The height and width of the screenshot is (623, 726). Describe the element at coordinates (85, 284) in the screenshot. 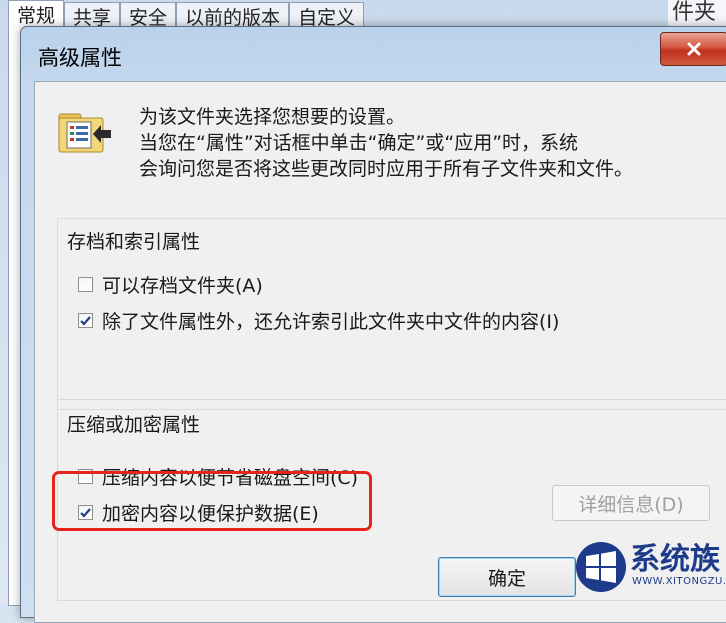

I see `archive-checkbox` at that location.